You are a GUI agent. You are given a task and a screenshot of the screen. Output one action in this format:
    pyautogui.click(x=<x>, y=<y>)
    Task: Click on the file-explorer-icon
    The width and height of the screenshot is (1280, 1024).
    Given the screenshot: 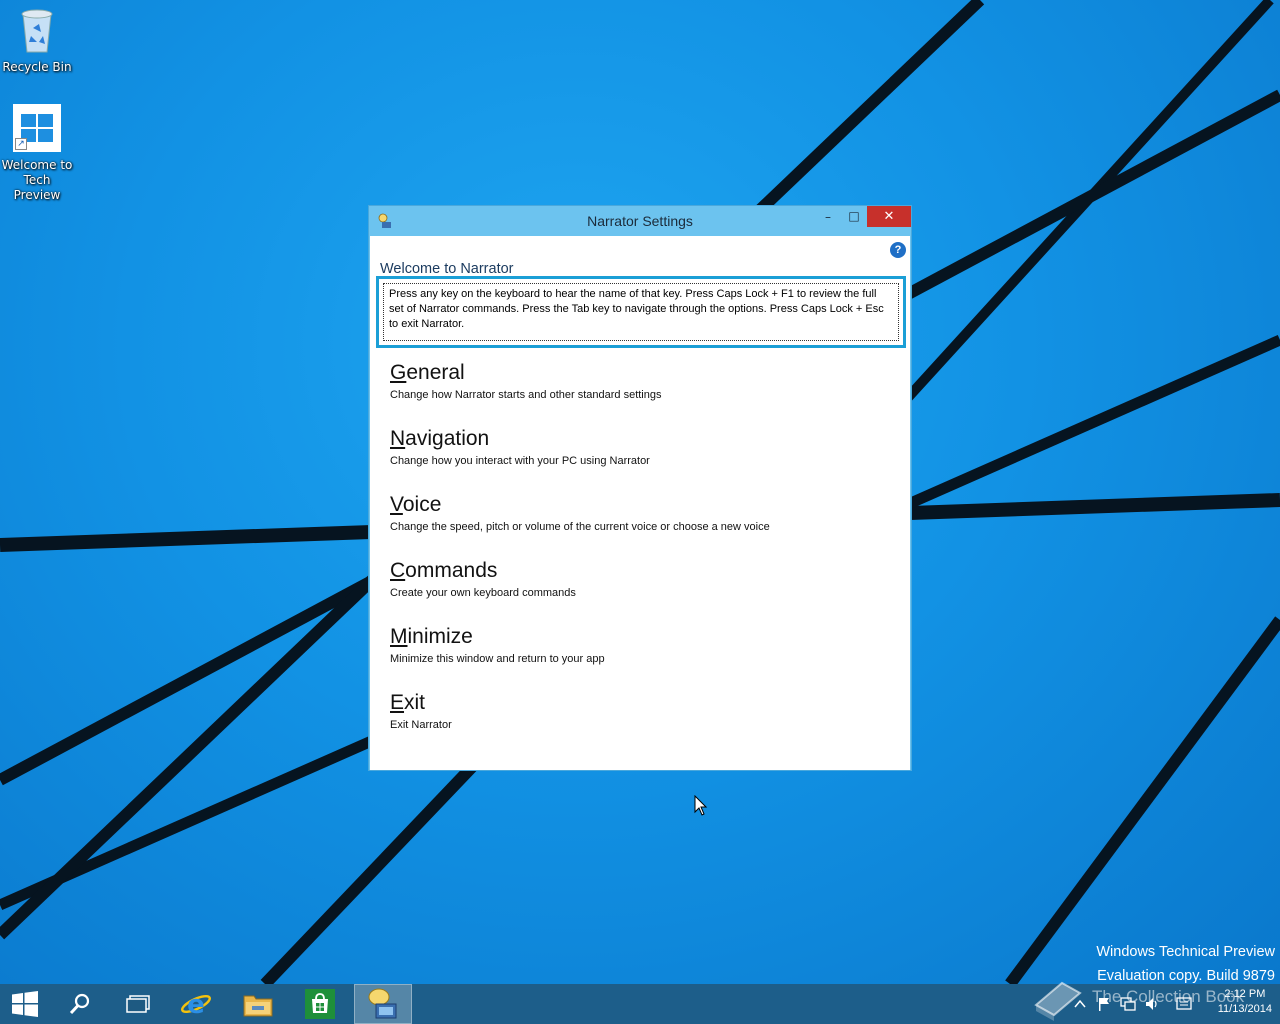 What is the action you would take?
    pyautogui.click(x=258, y=1006)
    